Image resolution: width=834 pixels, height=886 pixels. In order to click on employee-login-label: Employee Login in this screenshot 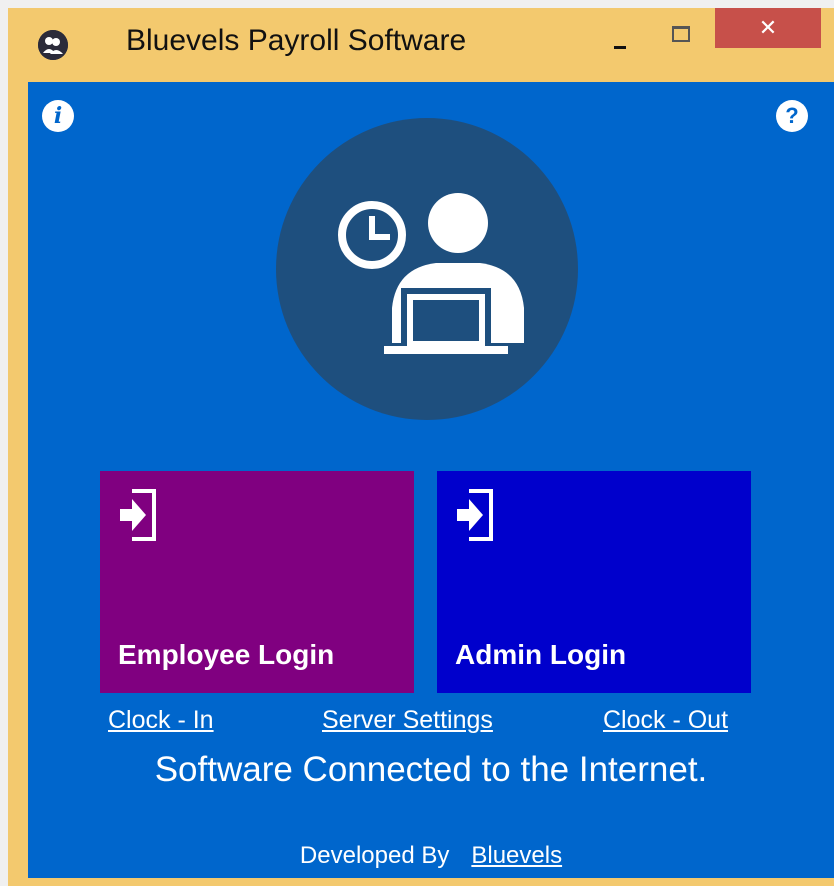, I will do `click(226, 654)`.